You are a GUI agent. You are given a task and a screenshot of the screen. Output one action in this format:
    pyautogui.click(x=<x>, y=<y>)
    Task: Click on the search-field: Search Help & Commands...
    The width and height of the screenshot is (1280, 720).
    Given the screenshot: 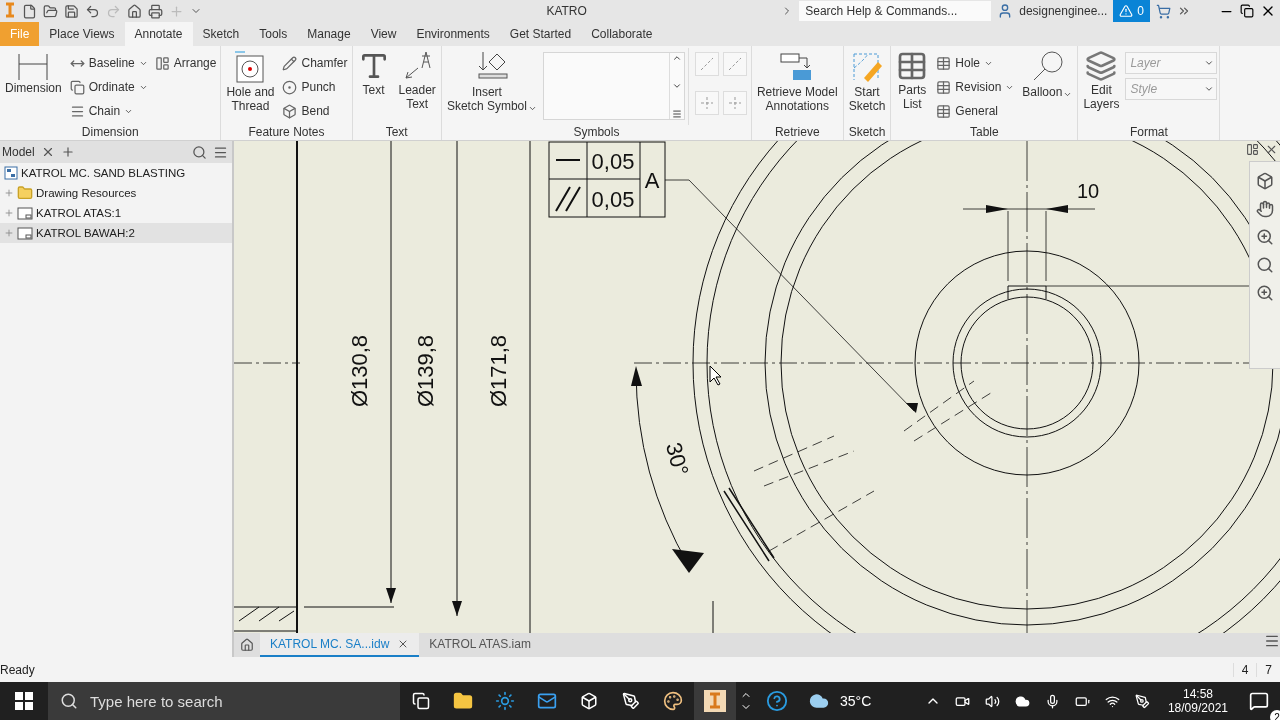 What is the action you would take?
    pyautogui.click(x=895, y=11)
    